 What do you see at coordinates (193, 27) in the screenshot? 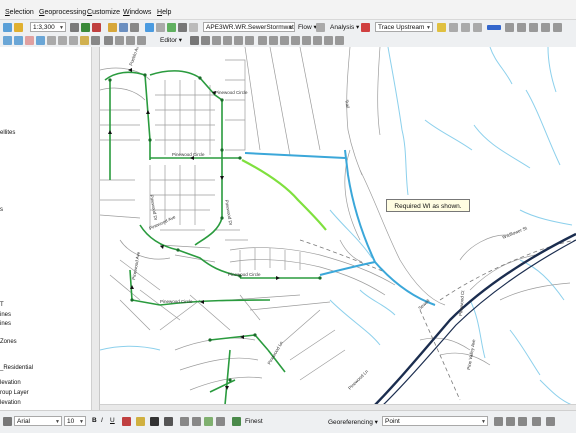
I see `html-popup-icon` at bounding box center [193, 27].